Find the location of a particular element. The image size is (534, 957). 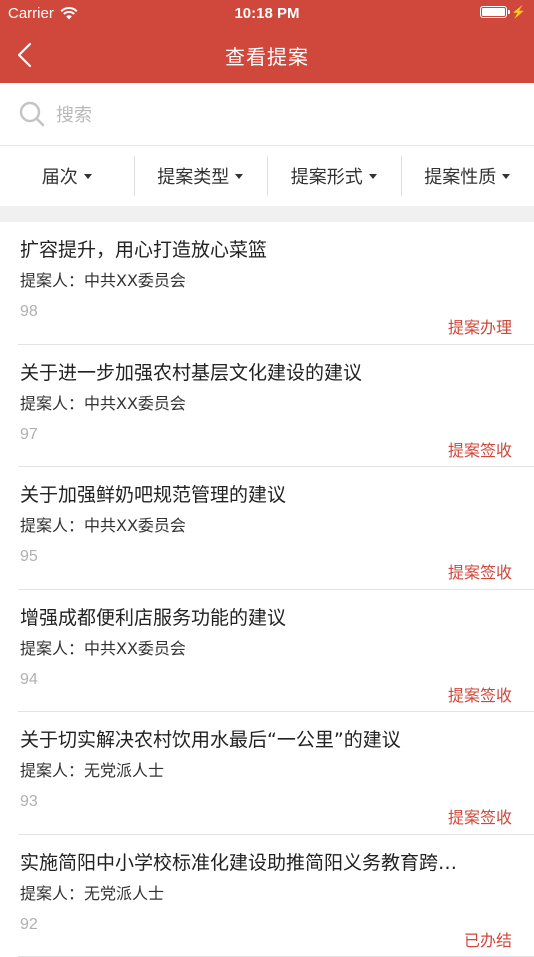

list-item: 关于加强鲜奶吧规范管理的建议 提案人：中共XX委员会 95 提案签收 is located at coordinates (276, 528).